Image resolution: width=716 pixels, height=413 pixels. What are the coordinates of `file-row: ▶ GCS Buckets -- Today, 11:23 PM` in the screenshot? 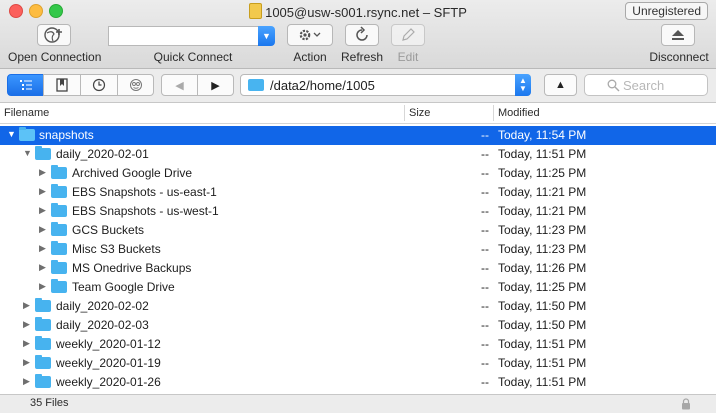 It's located at (358, 230).